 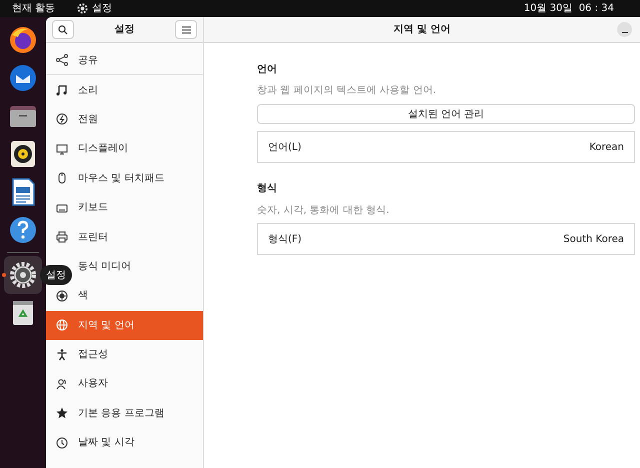 What do you see at coordinates (62, 178) in the screenshot?
I see `mouse-icon` at bounding box center [62, 178].